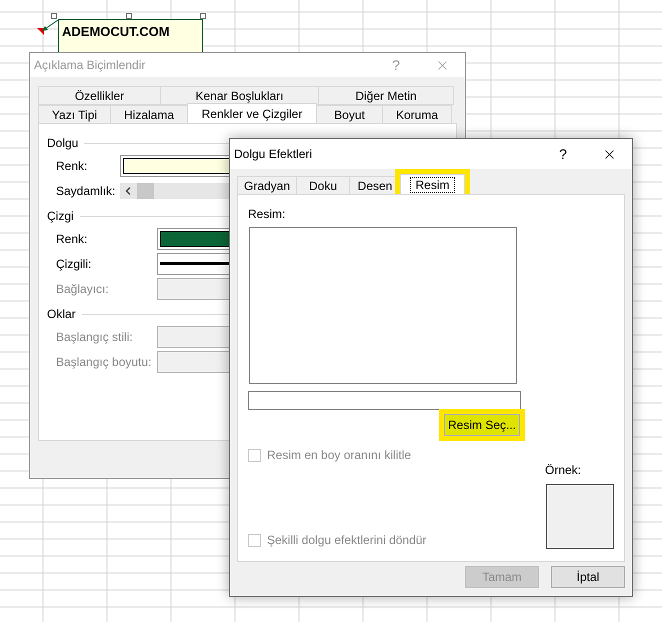 The height and width of the screenshot is (622, 662). Describe the element at coordinates (104, 362) in the screenshot. I see `field-label: Başlangıç boyutu:` at that location.